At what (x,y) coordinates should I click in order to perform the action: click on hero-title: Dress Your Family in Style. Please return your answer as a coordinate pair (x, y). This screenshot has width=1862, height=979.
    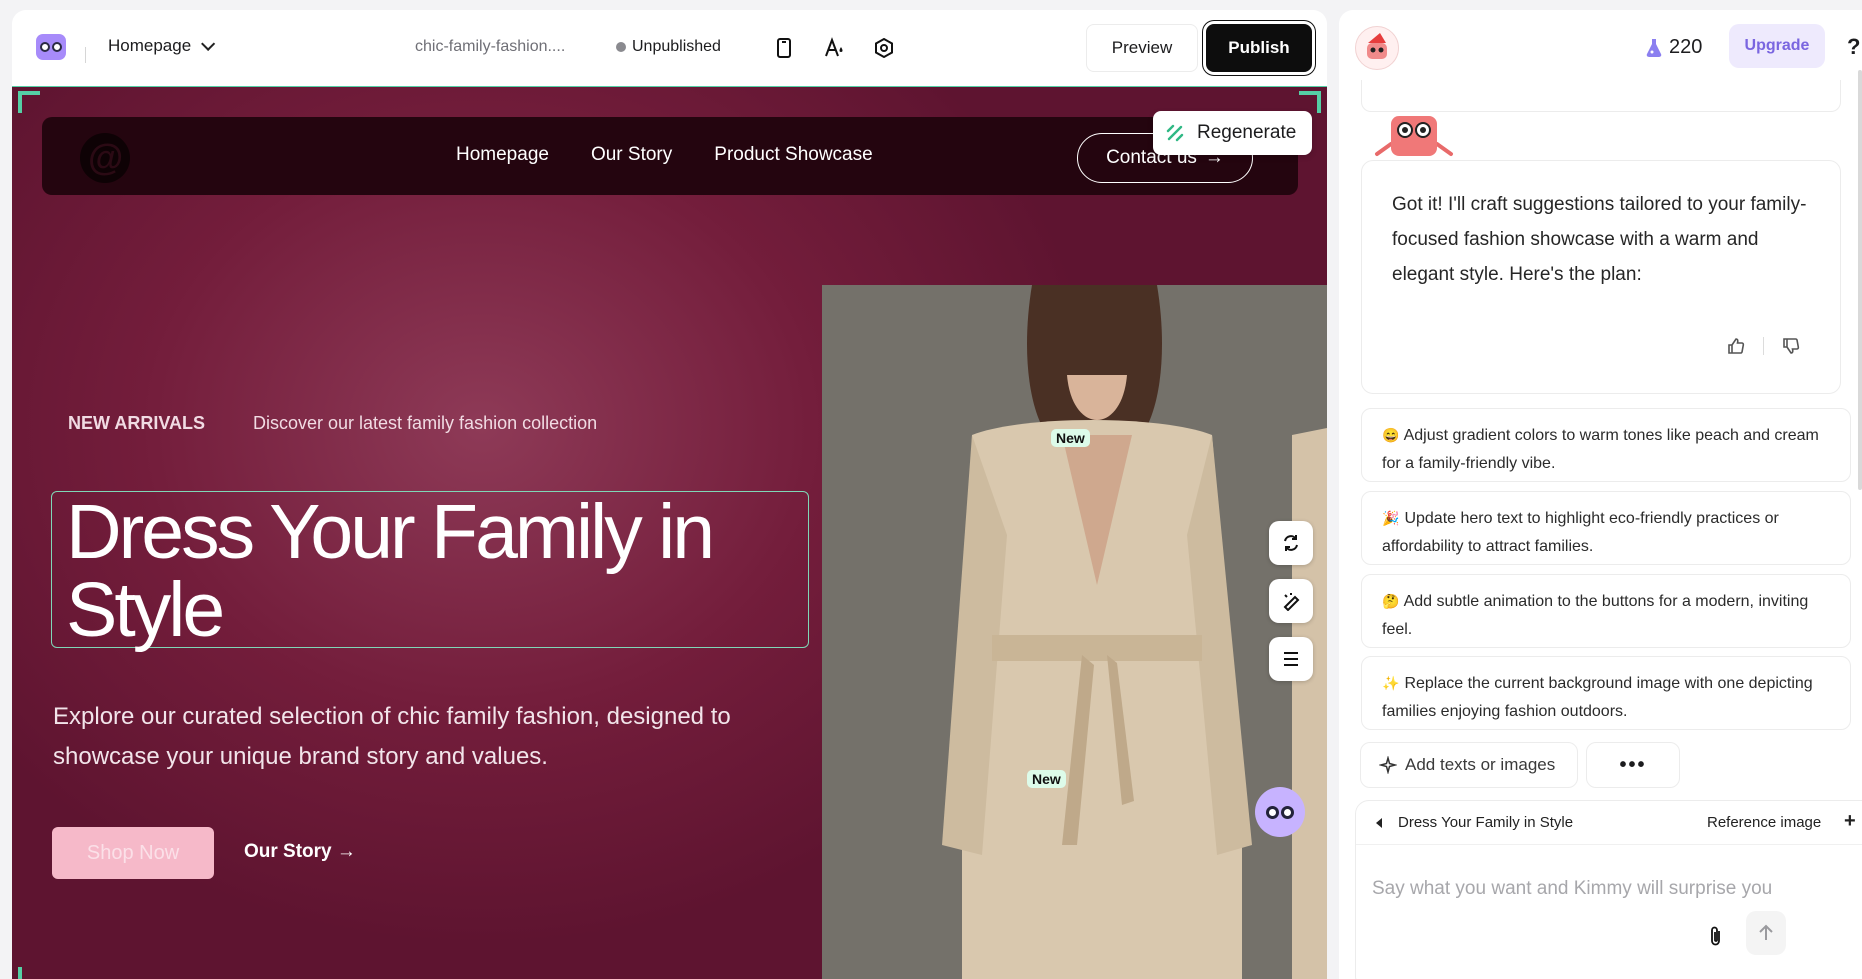
    Looking at the image, I should click on (436, 571).